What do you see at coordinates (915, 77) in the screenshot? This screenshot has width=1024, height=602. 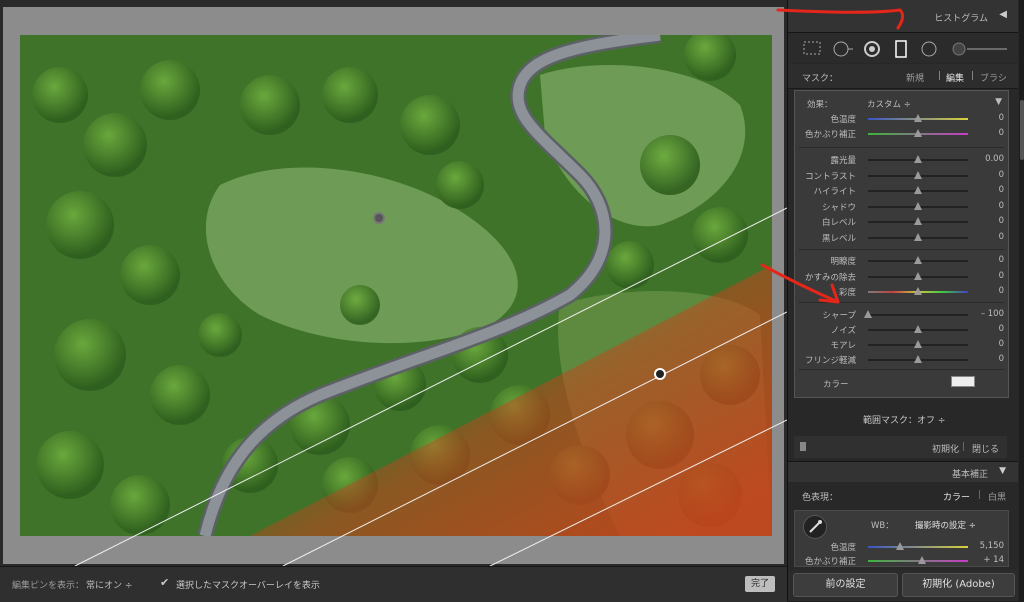 I see `mask-new-button: 新規` at bounding box center [915, 77].